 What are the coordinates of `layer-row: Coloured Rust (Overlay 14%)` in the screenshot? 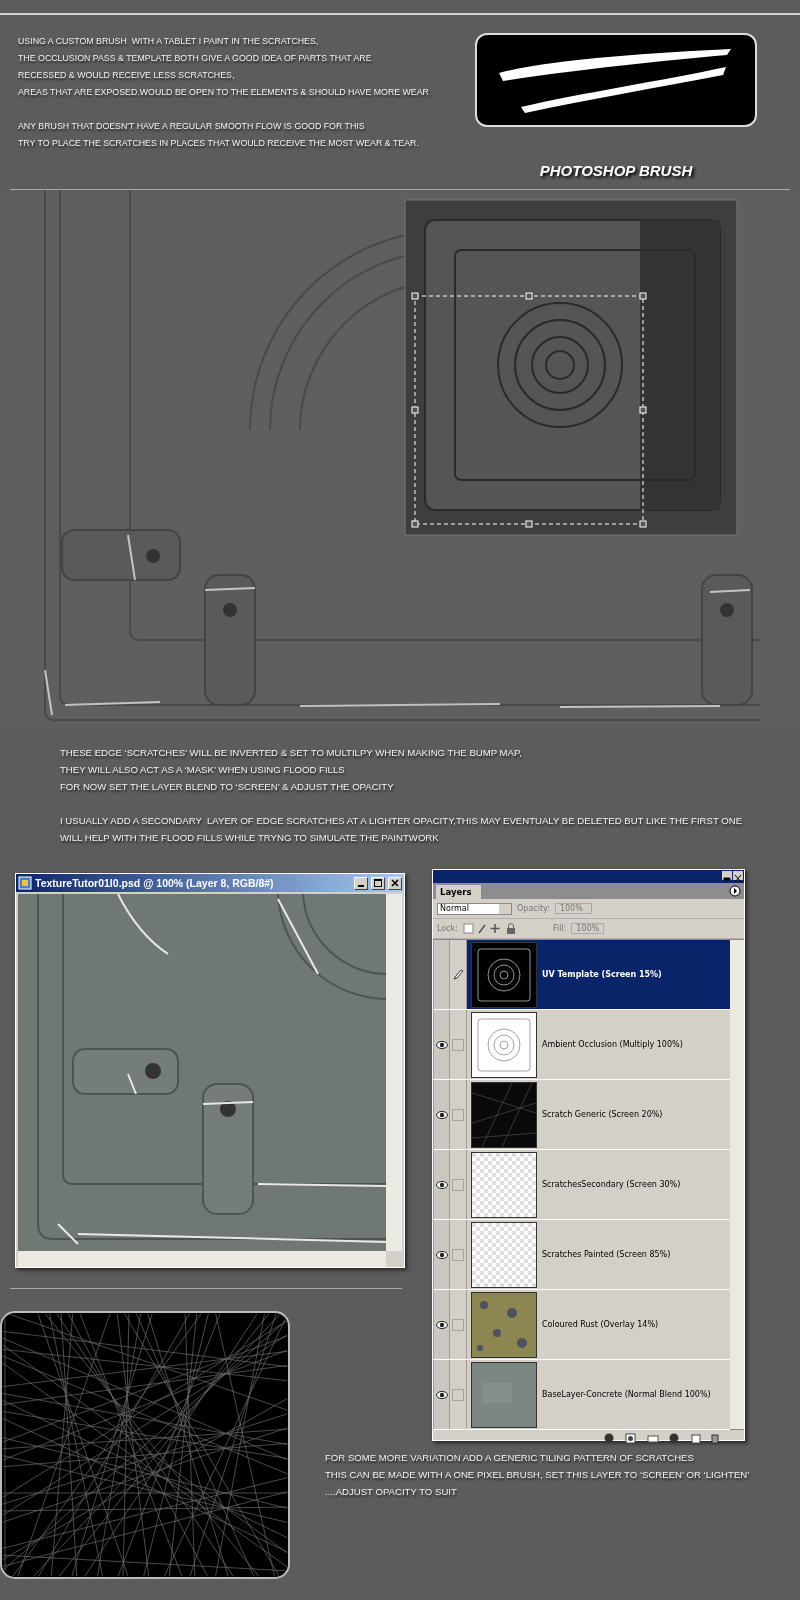 It's located at (581, 1325).